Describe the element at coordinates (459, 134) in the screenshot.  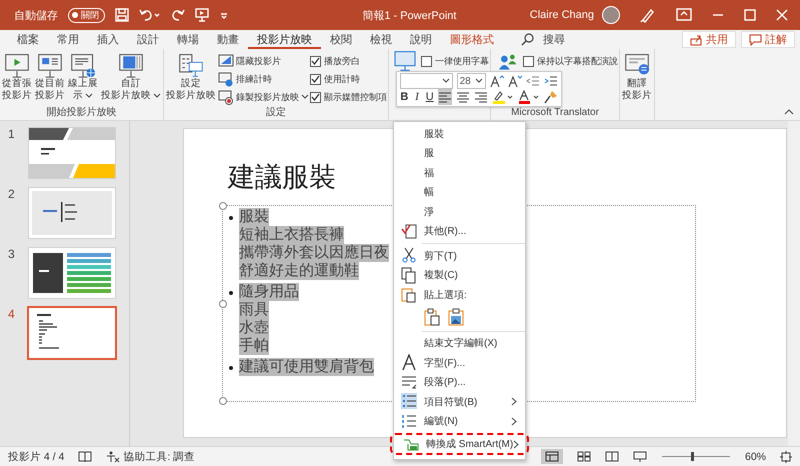
I see `menu-item: 服裝` at that location.